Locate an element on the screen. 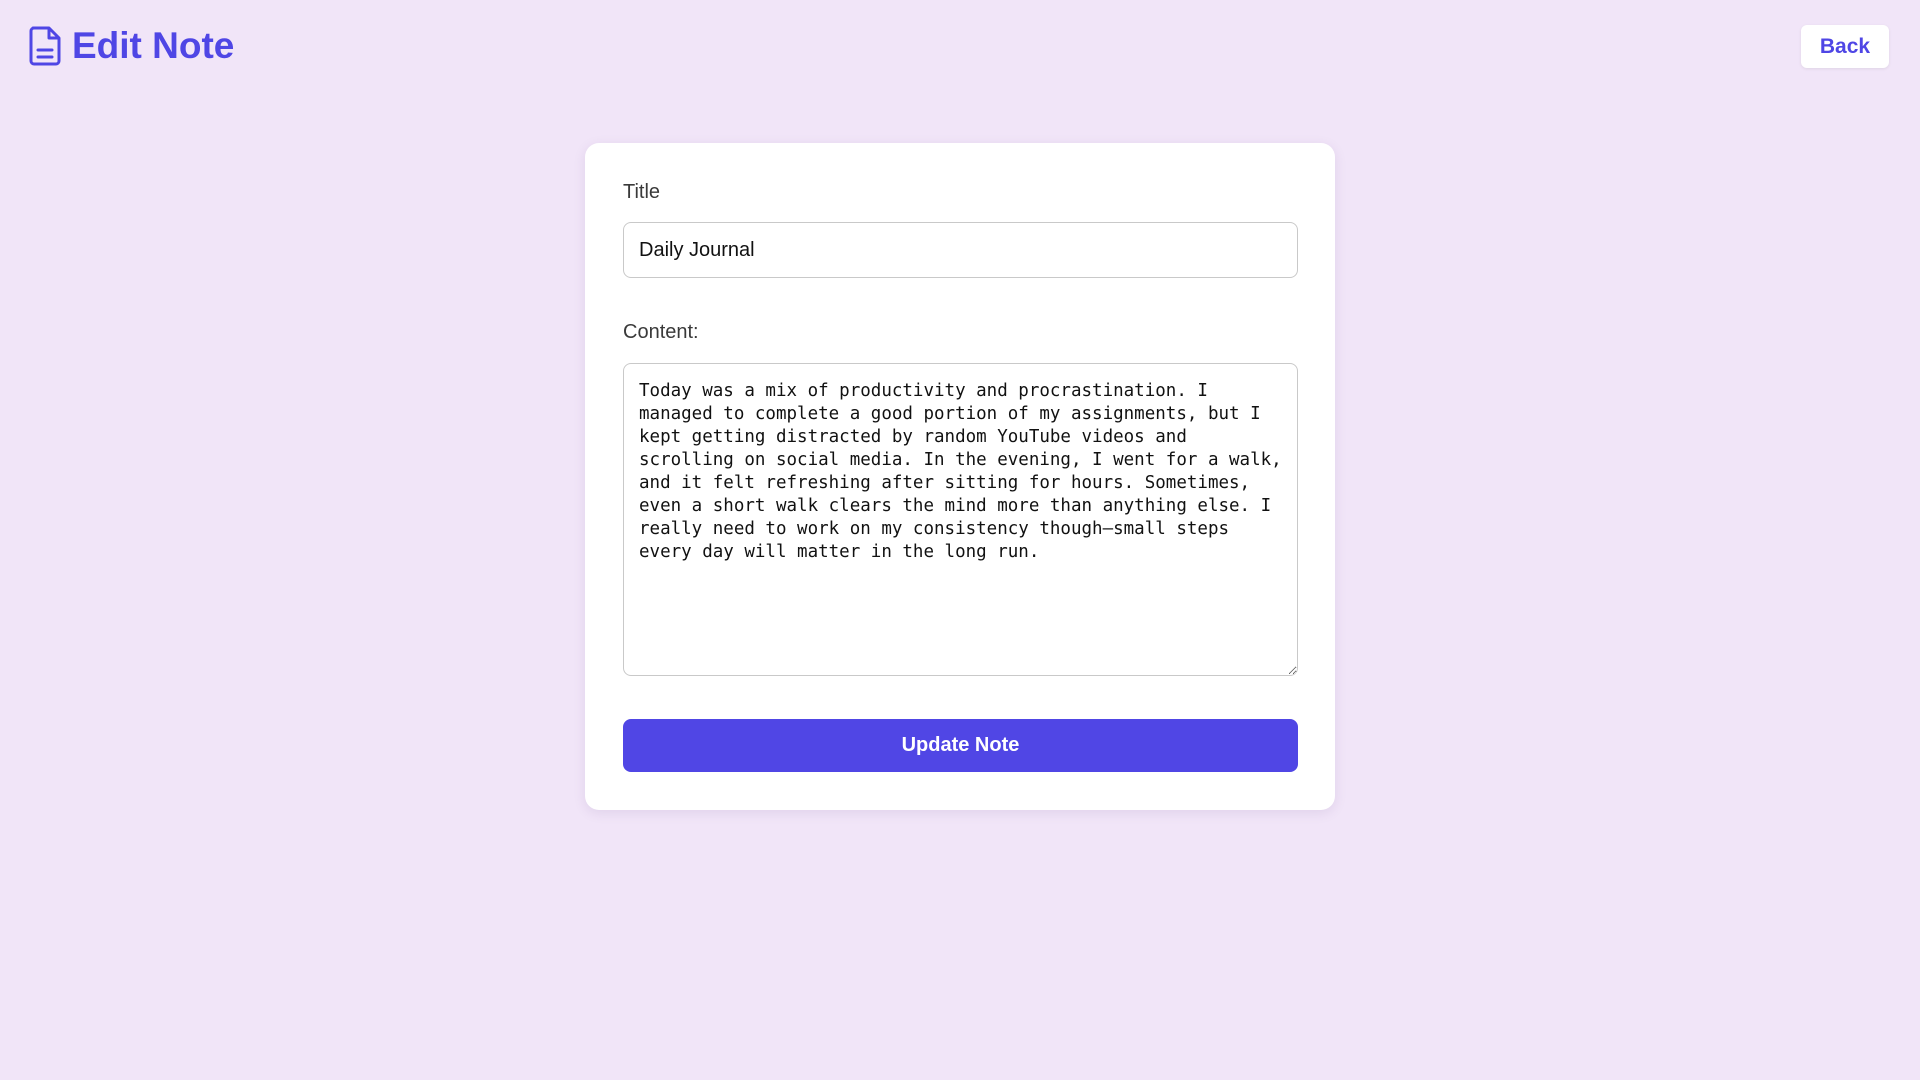 Image resolution: width=1920 pixels, height=1080 pixels. page-title: Edit Note is located at coordinates (153, 45).